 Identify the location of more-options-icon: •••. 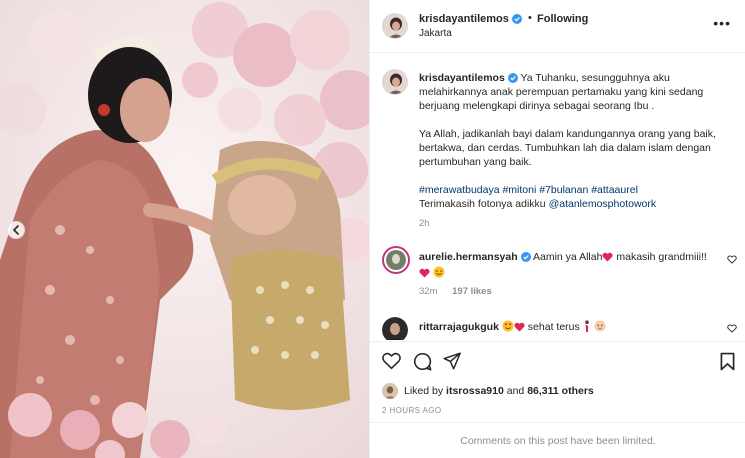
(722, 23).